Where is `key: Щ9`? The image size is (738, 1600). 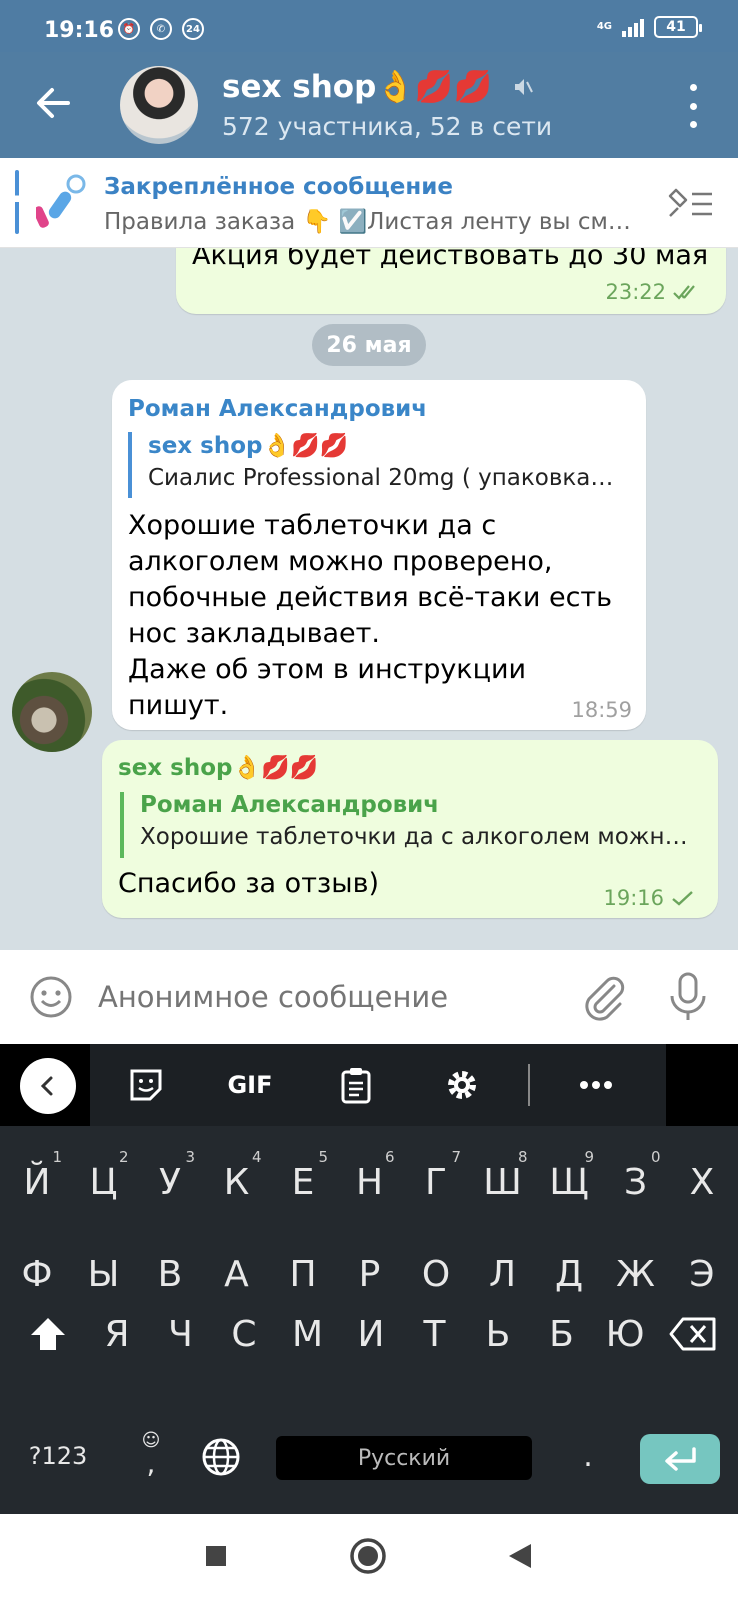
key: Щ9 is located at coordinates (569, 1182).